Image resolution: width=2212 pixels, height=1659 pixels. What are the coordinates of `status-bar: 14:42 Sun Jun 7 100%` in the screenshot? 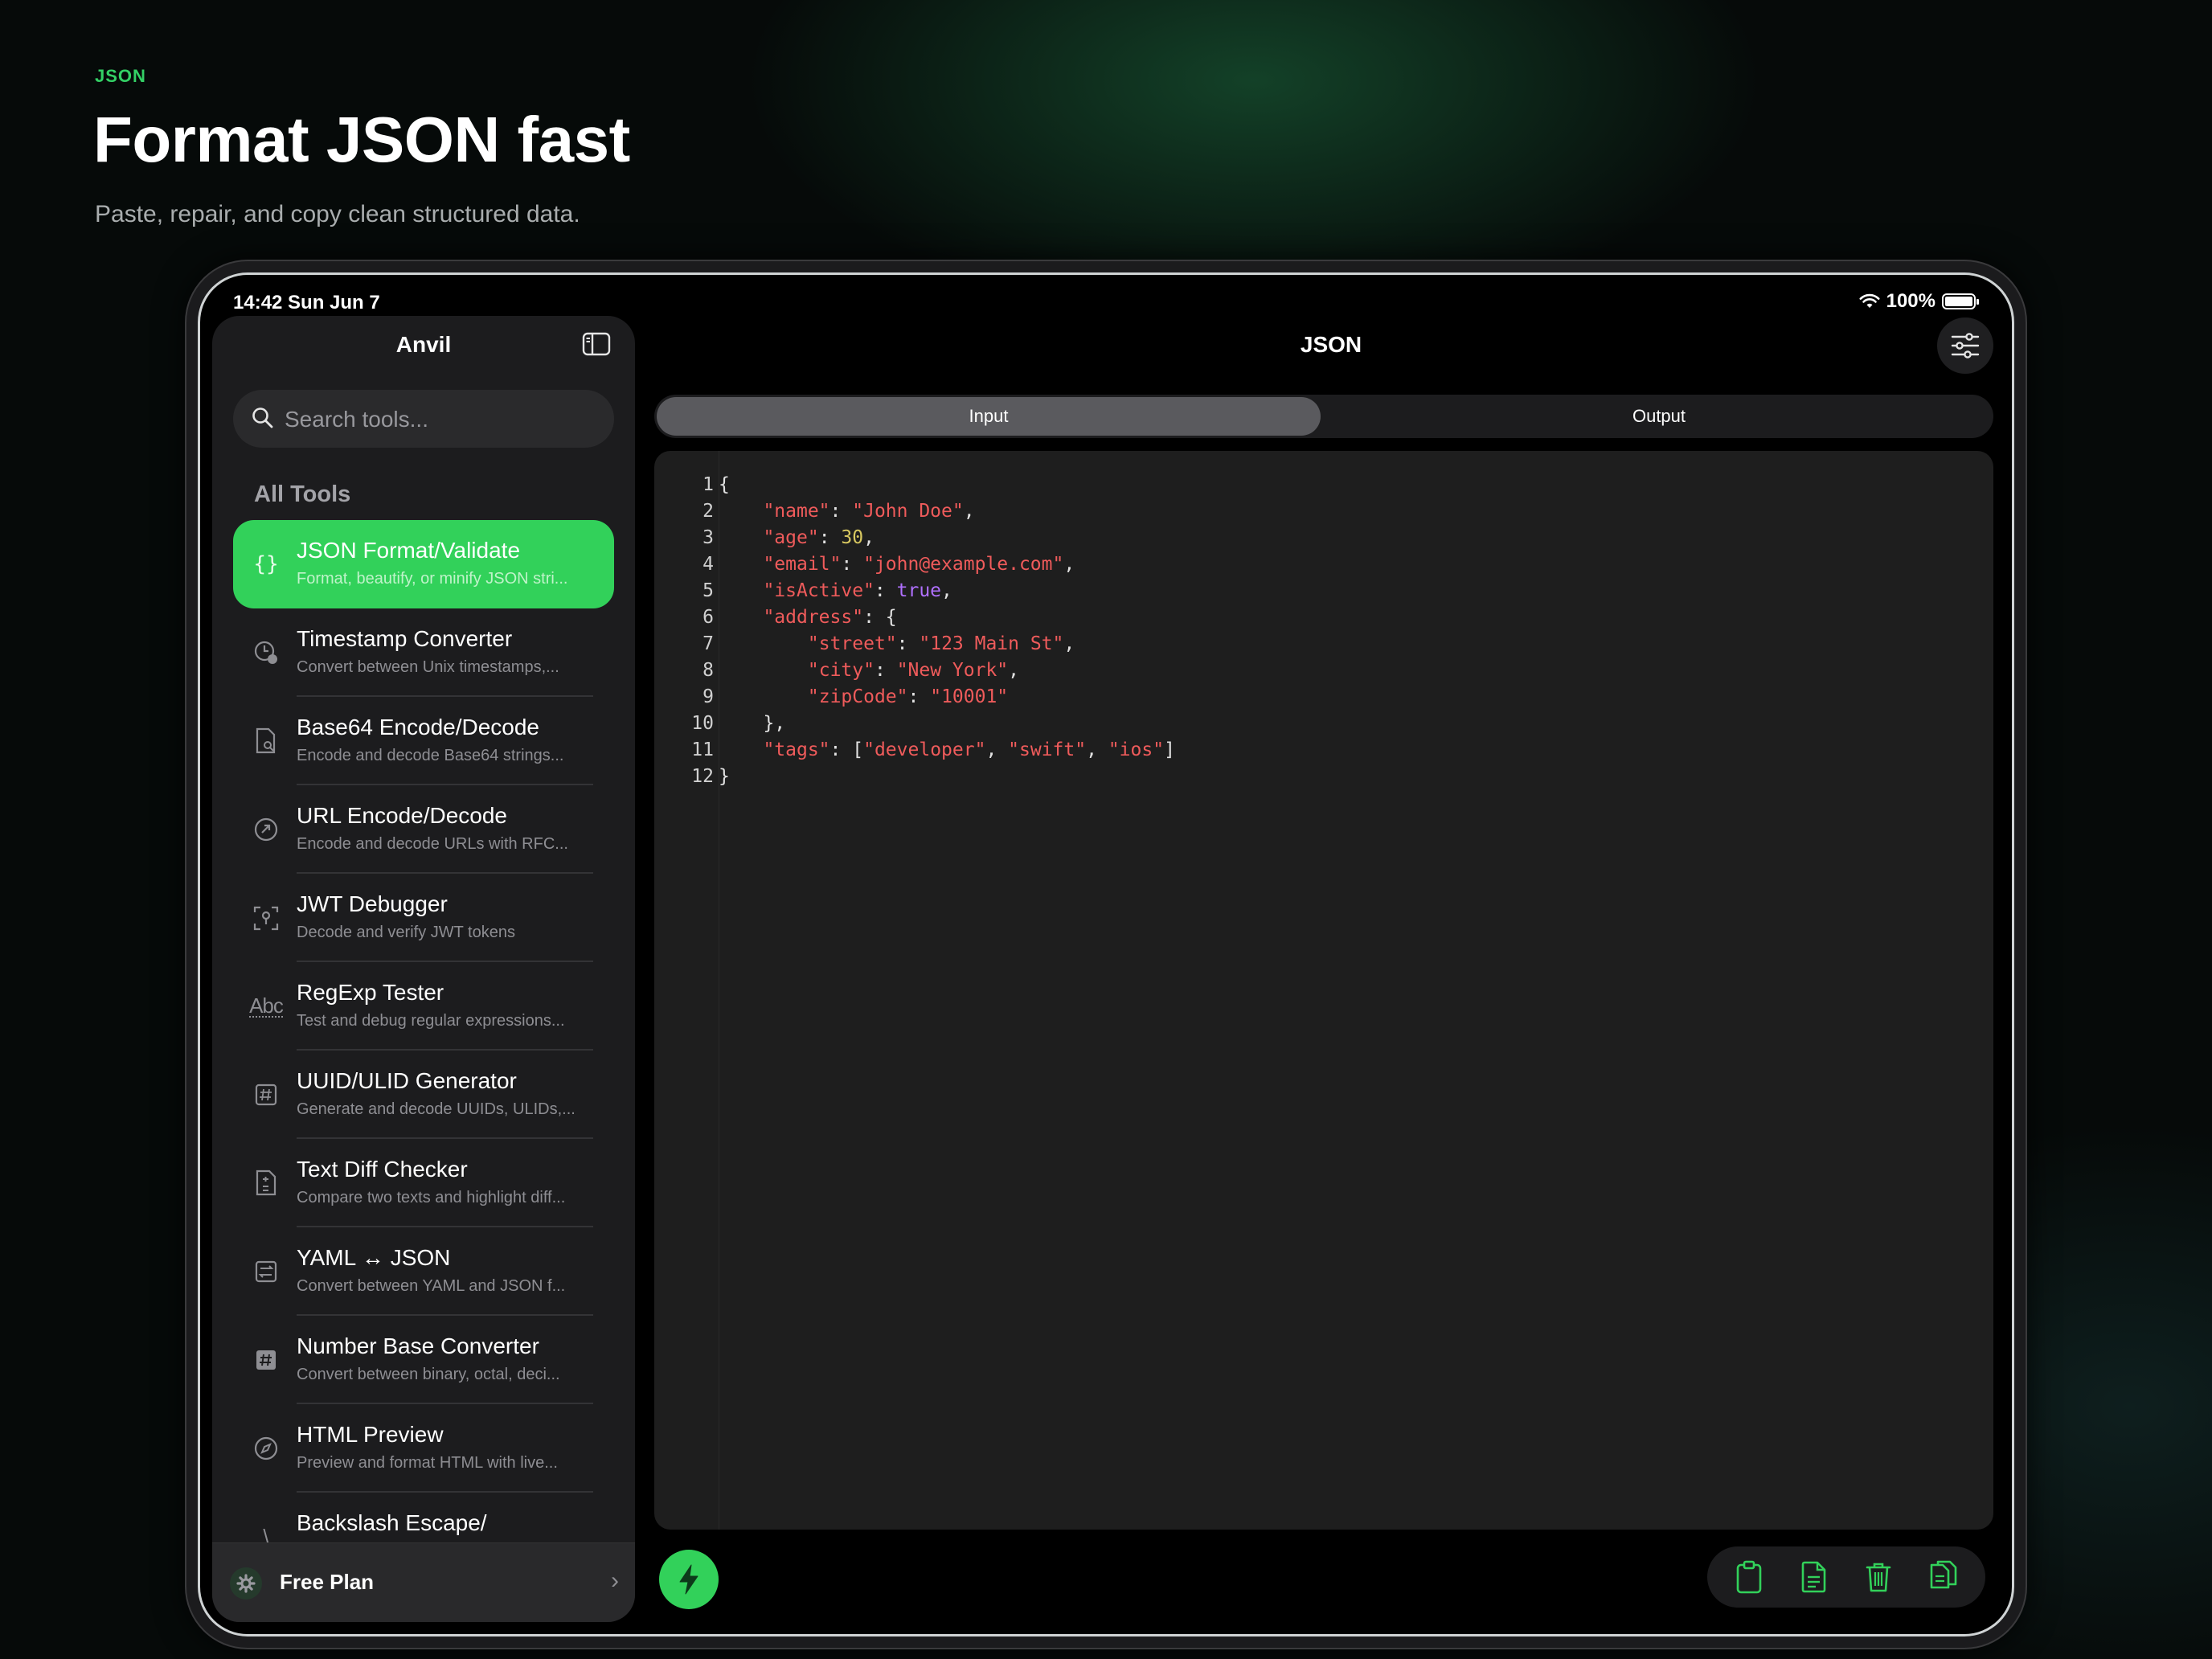 It's located at (1106, 292).